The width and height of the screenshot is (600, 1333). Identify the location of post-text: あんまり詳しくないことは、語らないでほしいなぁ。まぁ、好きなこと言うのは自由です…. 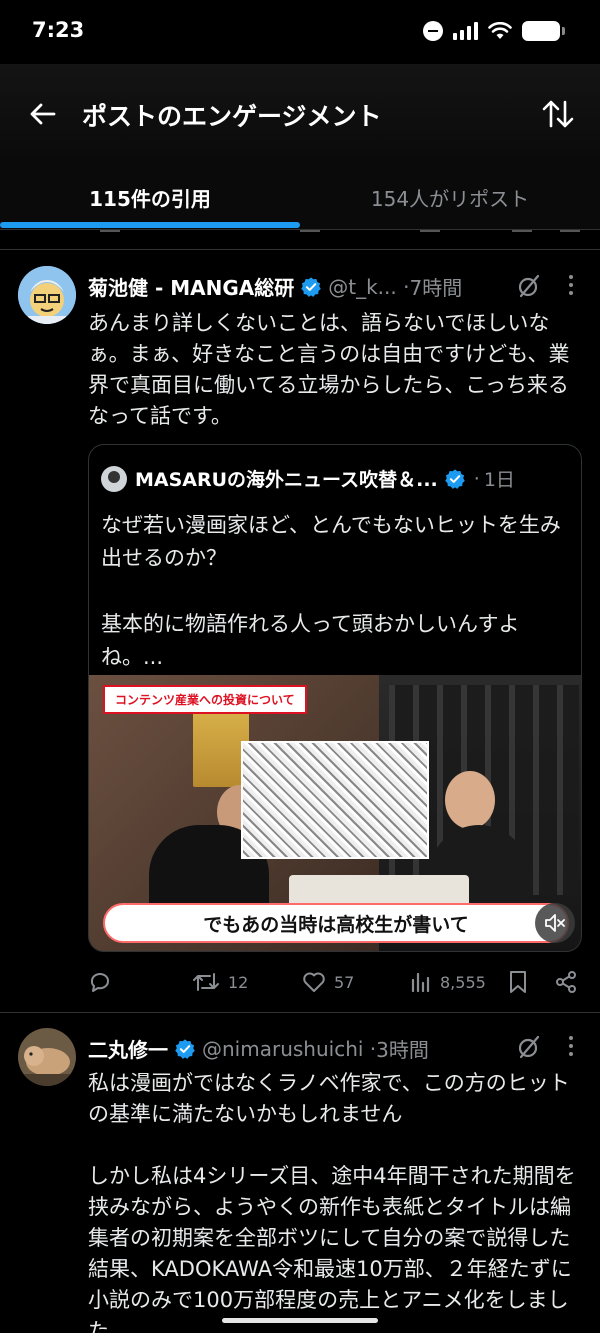
(329, 369).